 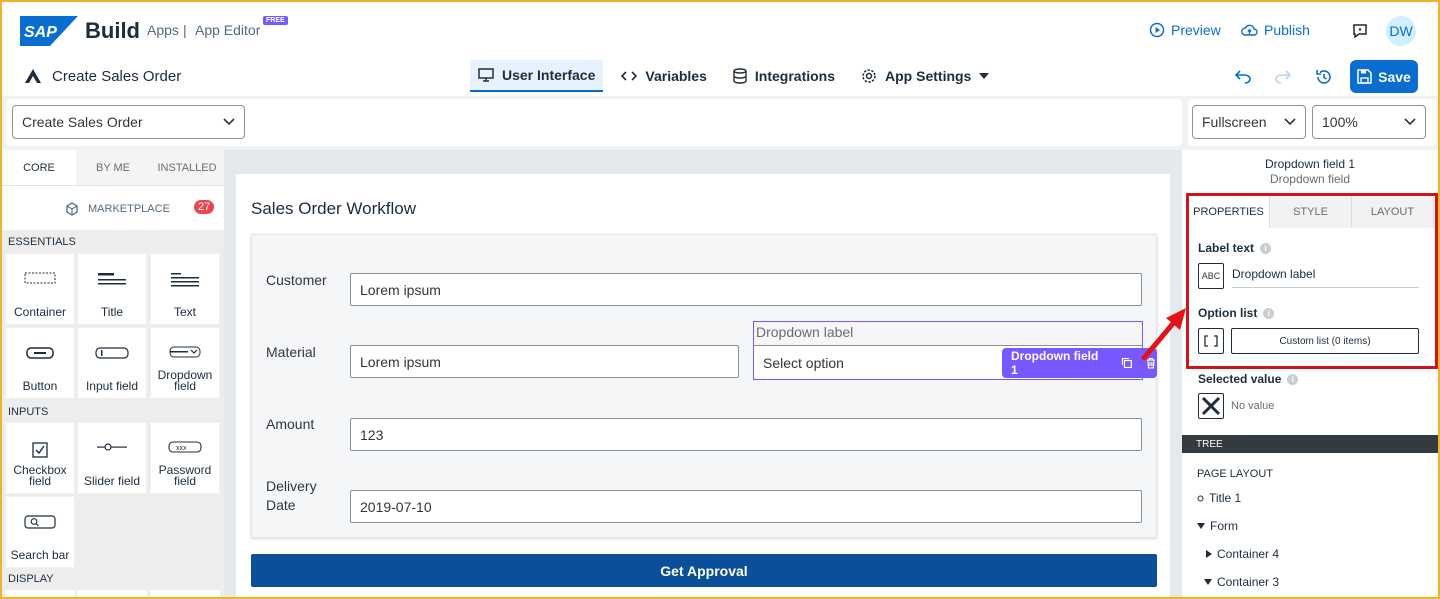 I want to click on component-container: Container, so click(x=40, y=289).